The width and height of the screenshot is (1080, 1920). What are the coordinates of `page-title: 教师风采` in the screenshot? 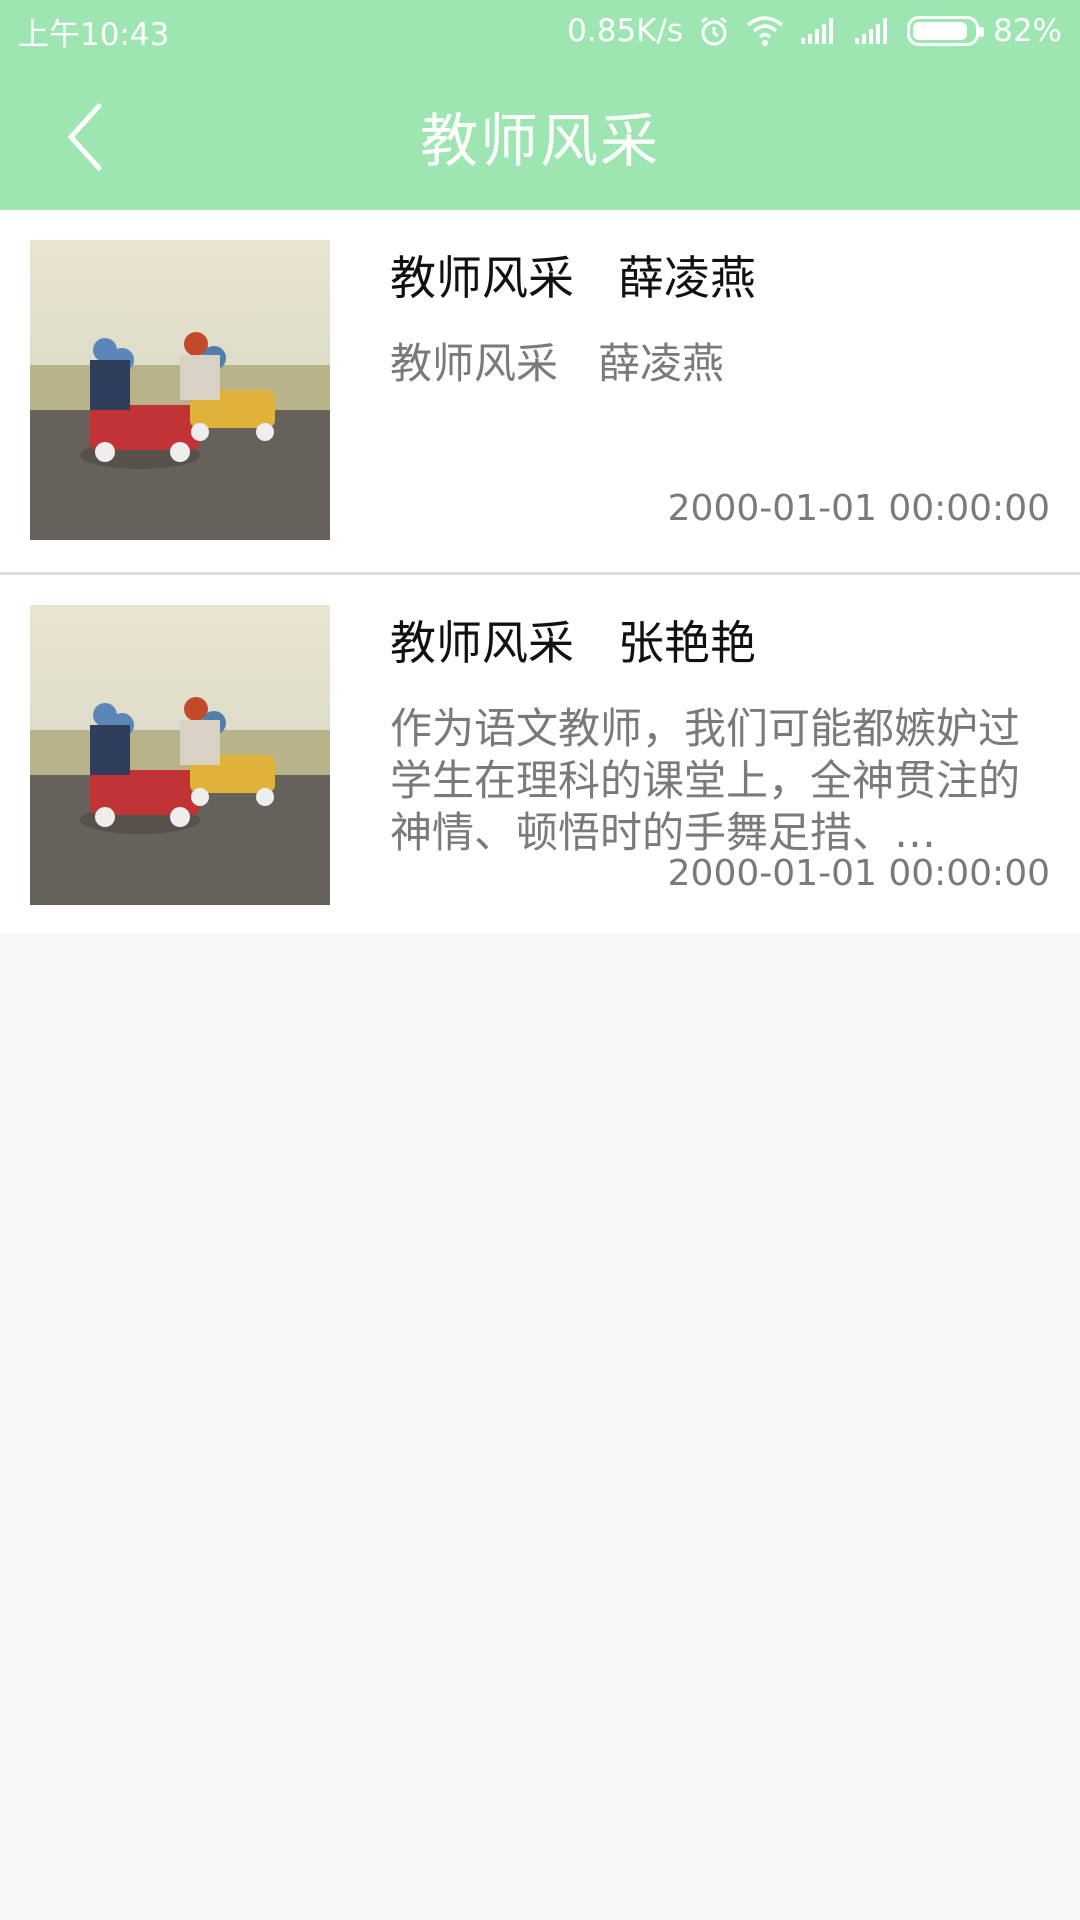 It's located at (539, 141).